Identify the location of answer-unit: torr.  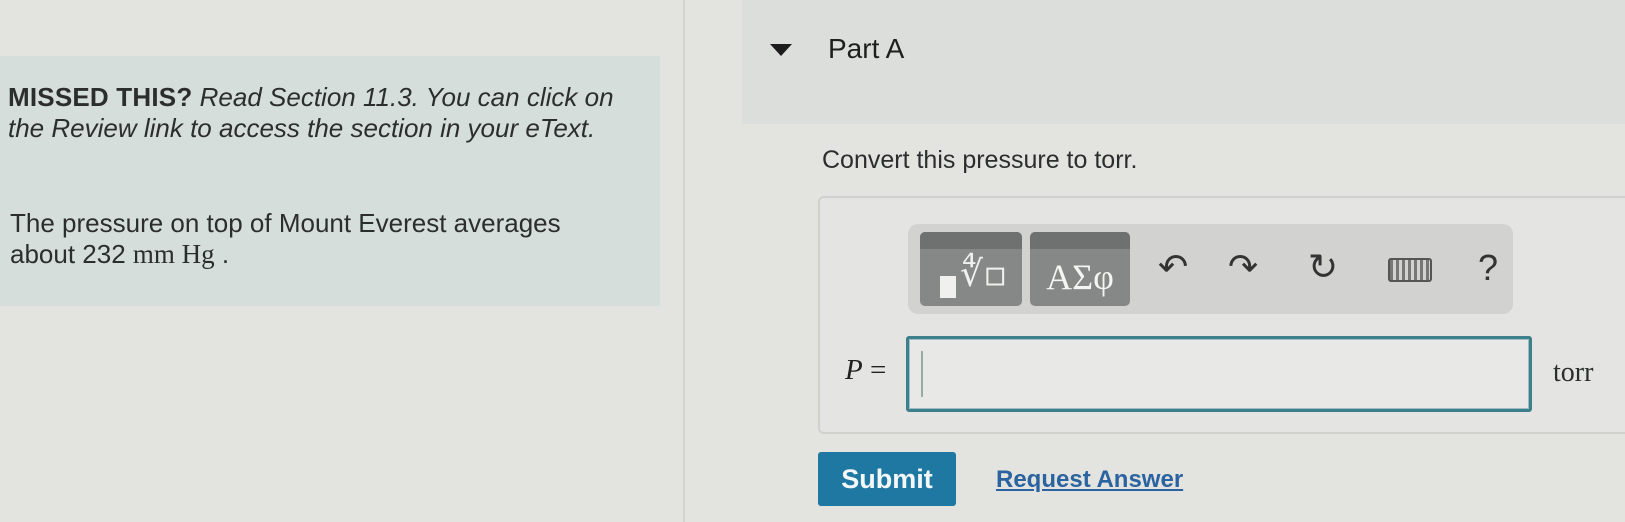
(1573, 372).